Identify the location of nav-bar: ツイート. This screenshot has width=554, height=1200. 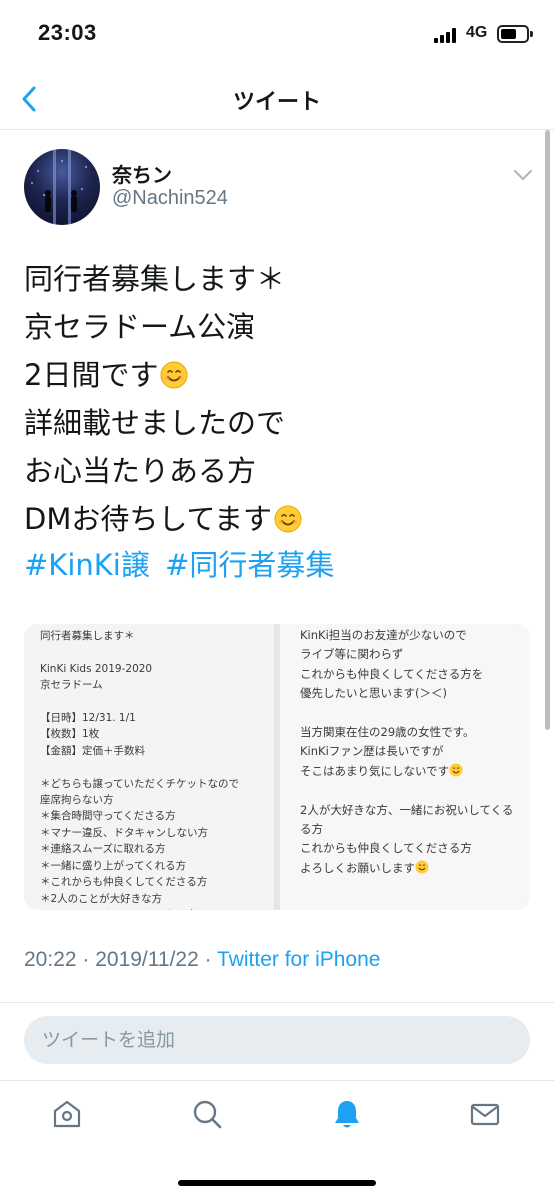
(277, 100).